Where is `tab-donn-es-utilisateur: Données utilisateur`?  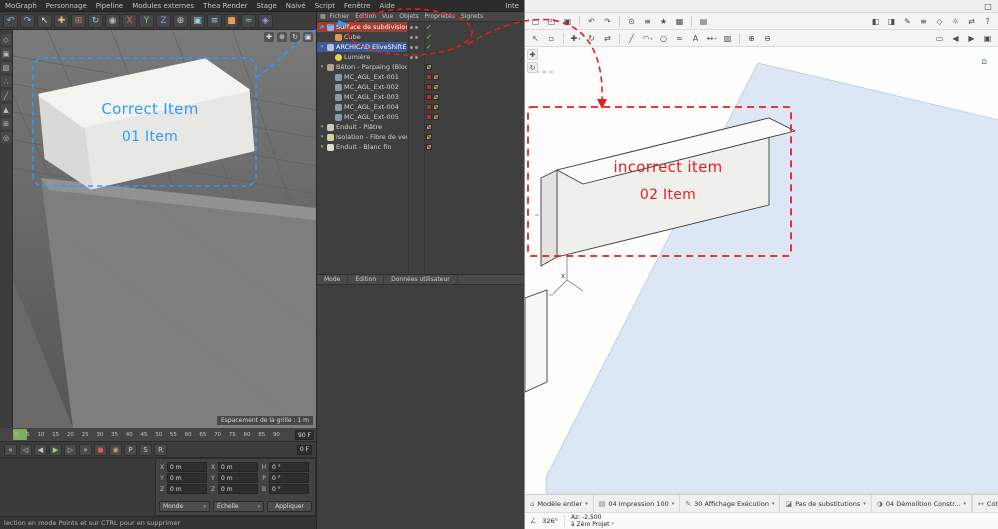 tab-donn-es-utilisateur: Données utilisateur is located at coordinates (421, 279).